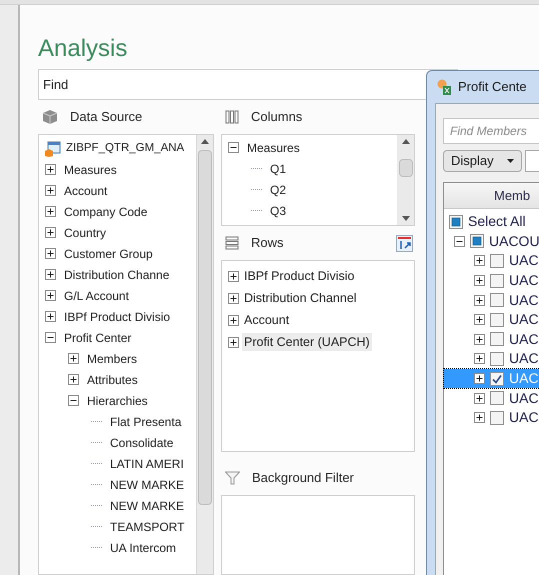 Image resolution: width=539 pixels, height=575 pixels. What do you see at coordinates (232, 117) in the screenshot?
I see `columns-icon` at bounding box center [232, 117].